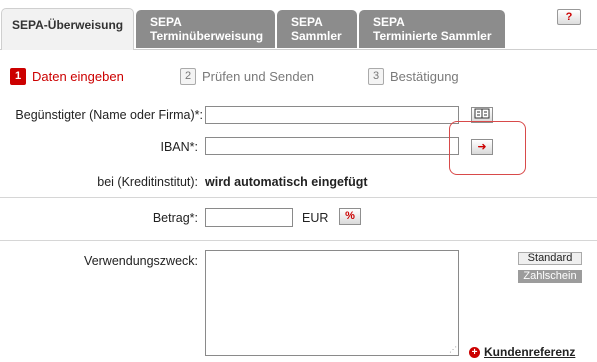 This screenshot has width=597, height=362. I want to click on step-label: Prüfen und Senden, so click(258, 76).